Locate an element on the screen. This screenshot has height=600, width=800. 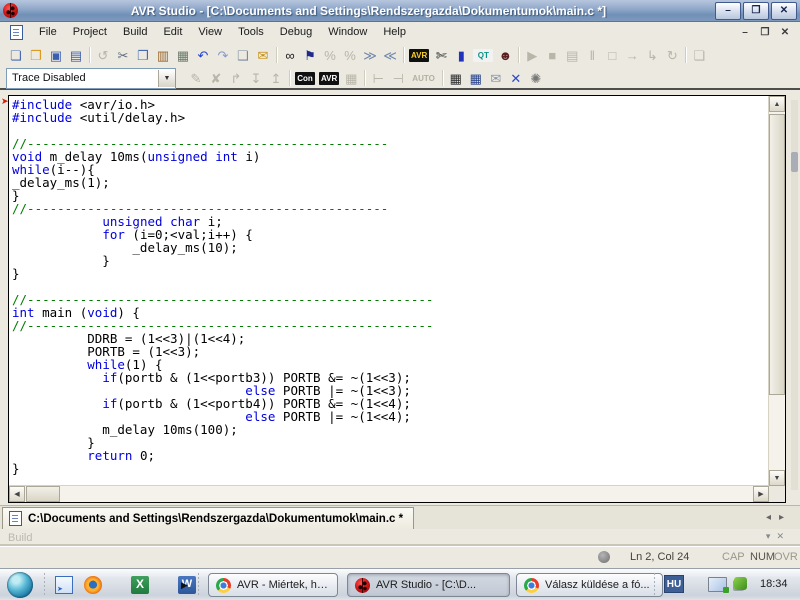
percent-icon: % is located at coordinates (330, 55).